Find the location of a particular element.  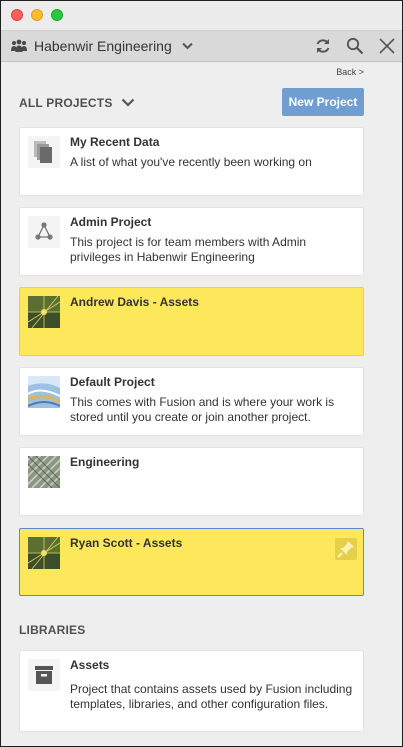

project-card-andrew-davis-assets: Andrew Davis - Assets is located at coordinates (191, 321).